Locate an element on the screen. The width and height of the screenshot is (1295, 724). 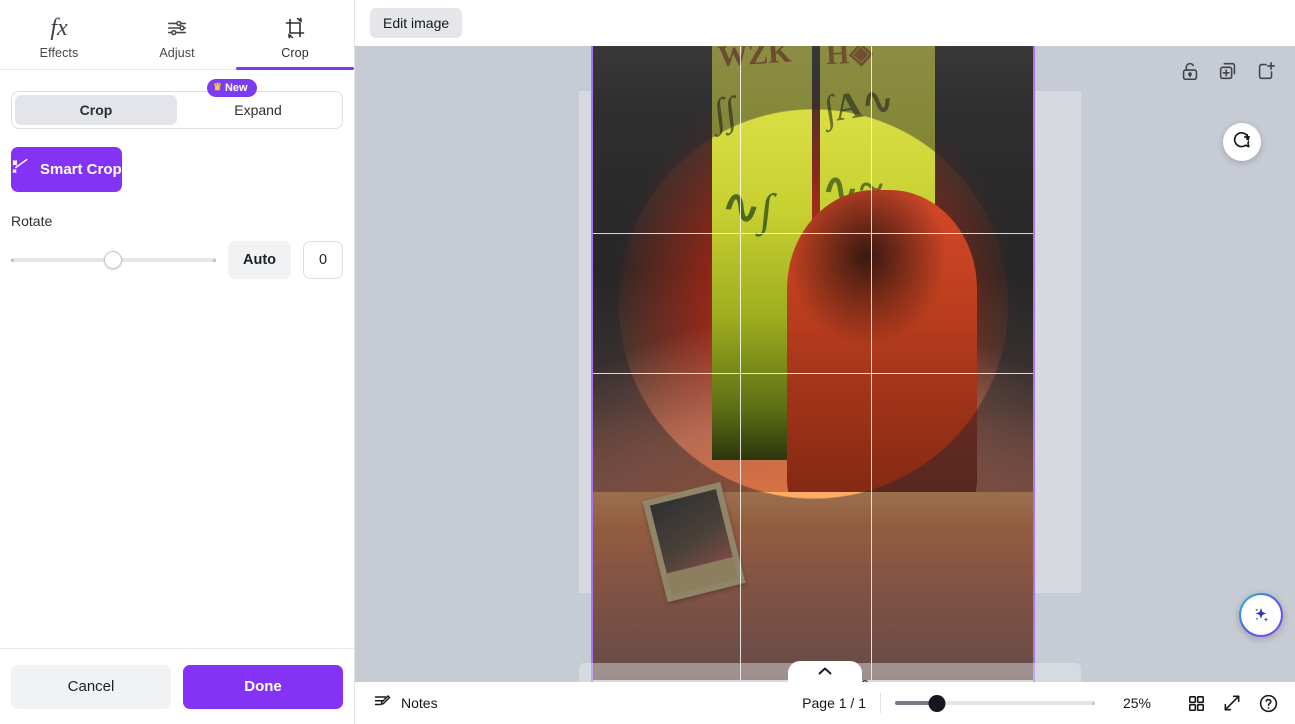
rotate-slider-handle is located at coordinates (113, 260).